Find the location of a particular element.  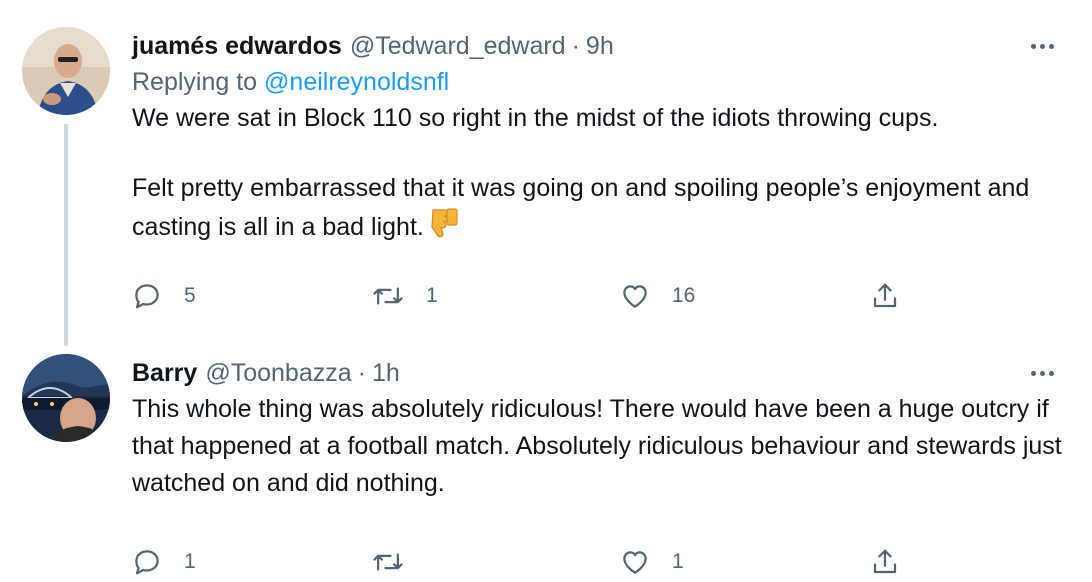

thread-line is located at coordinates (66, 235).